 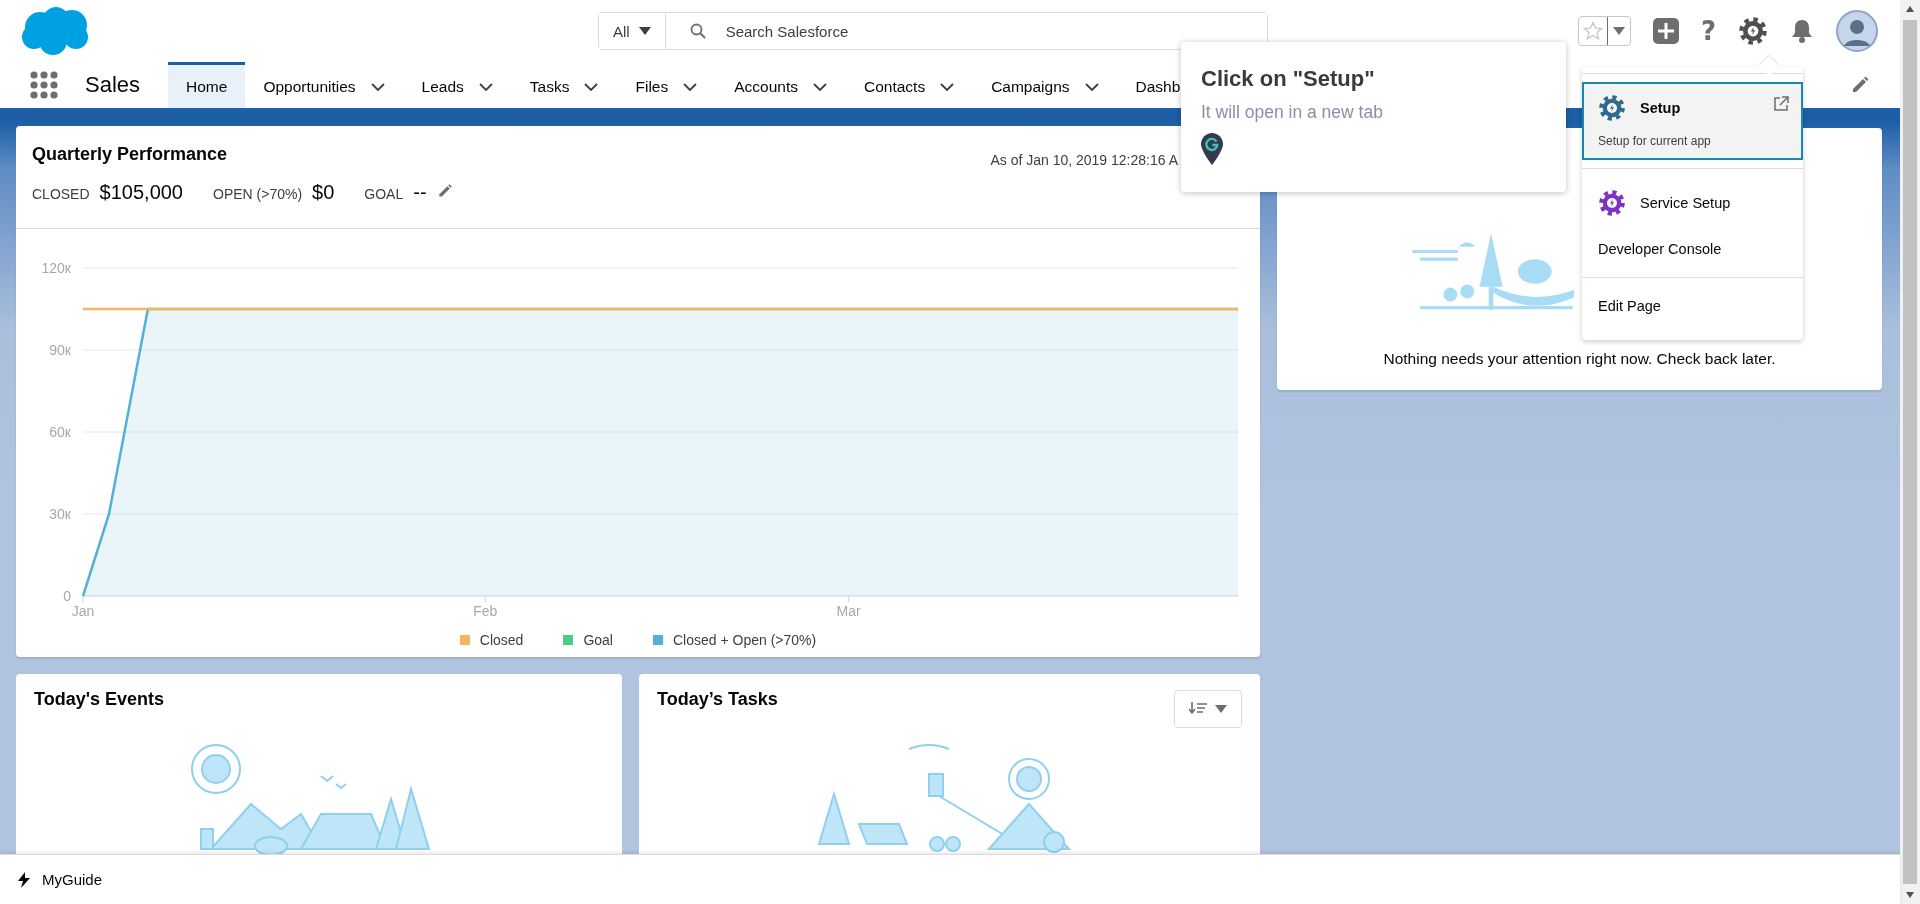 What do you see at coordinates (83, 611) in the screenshot?
I see `axis-label: Jan` at bounding box center [83, 611].